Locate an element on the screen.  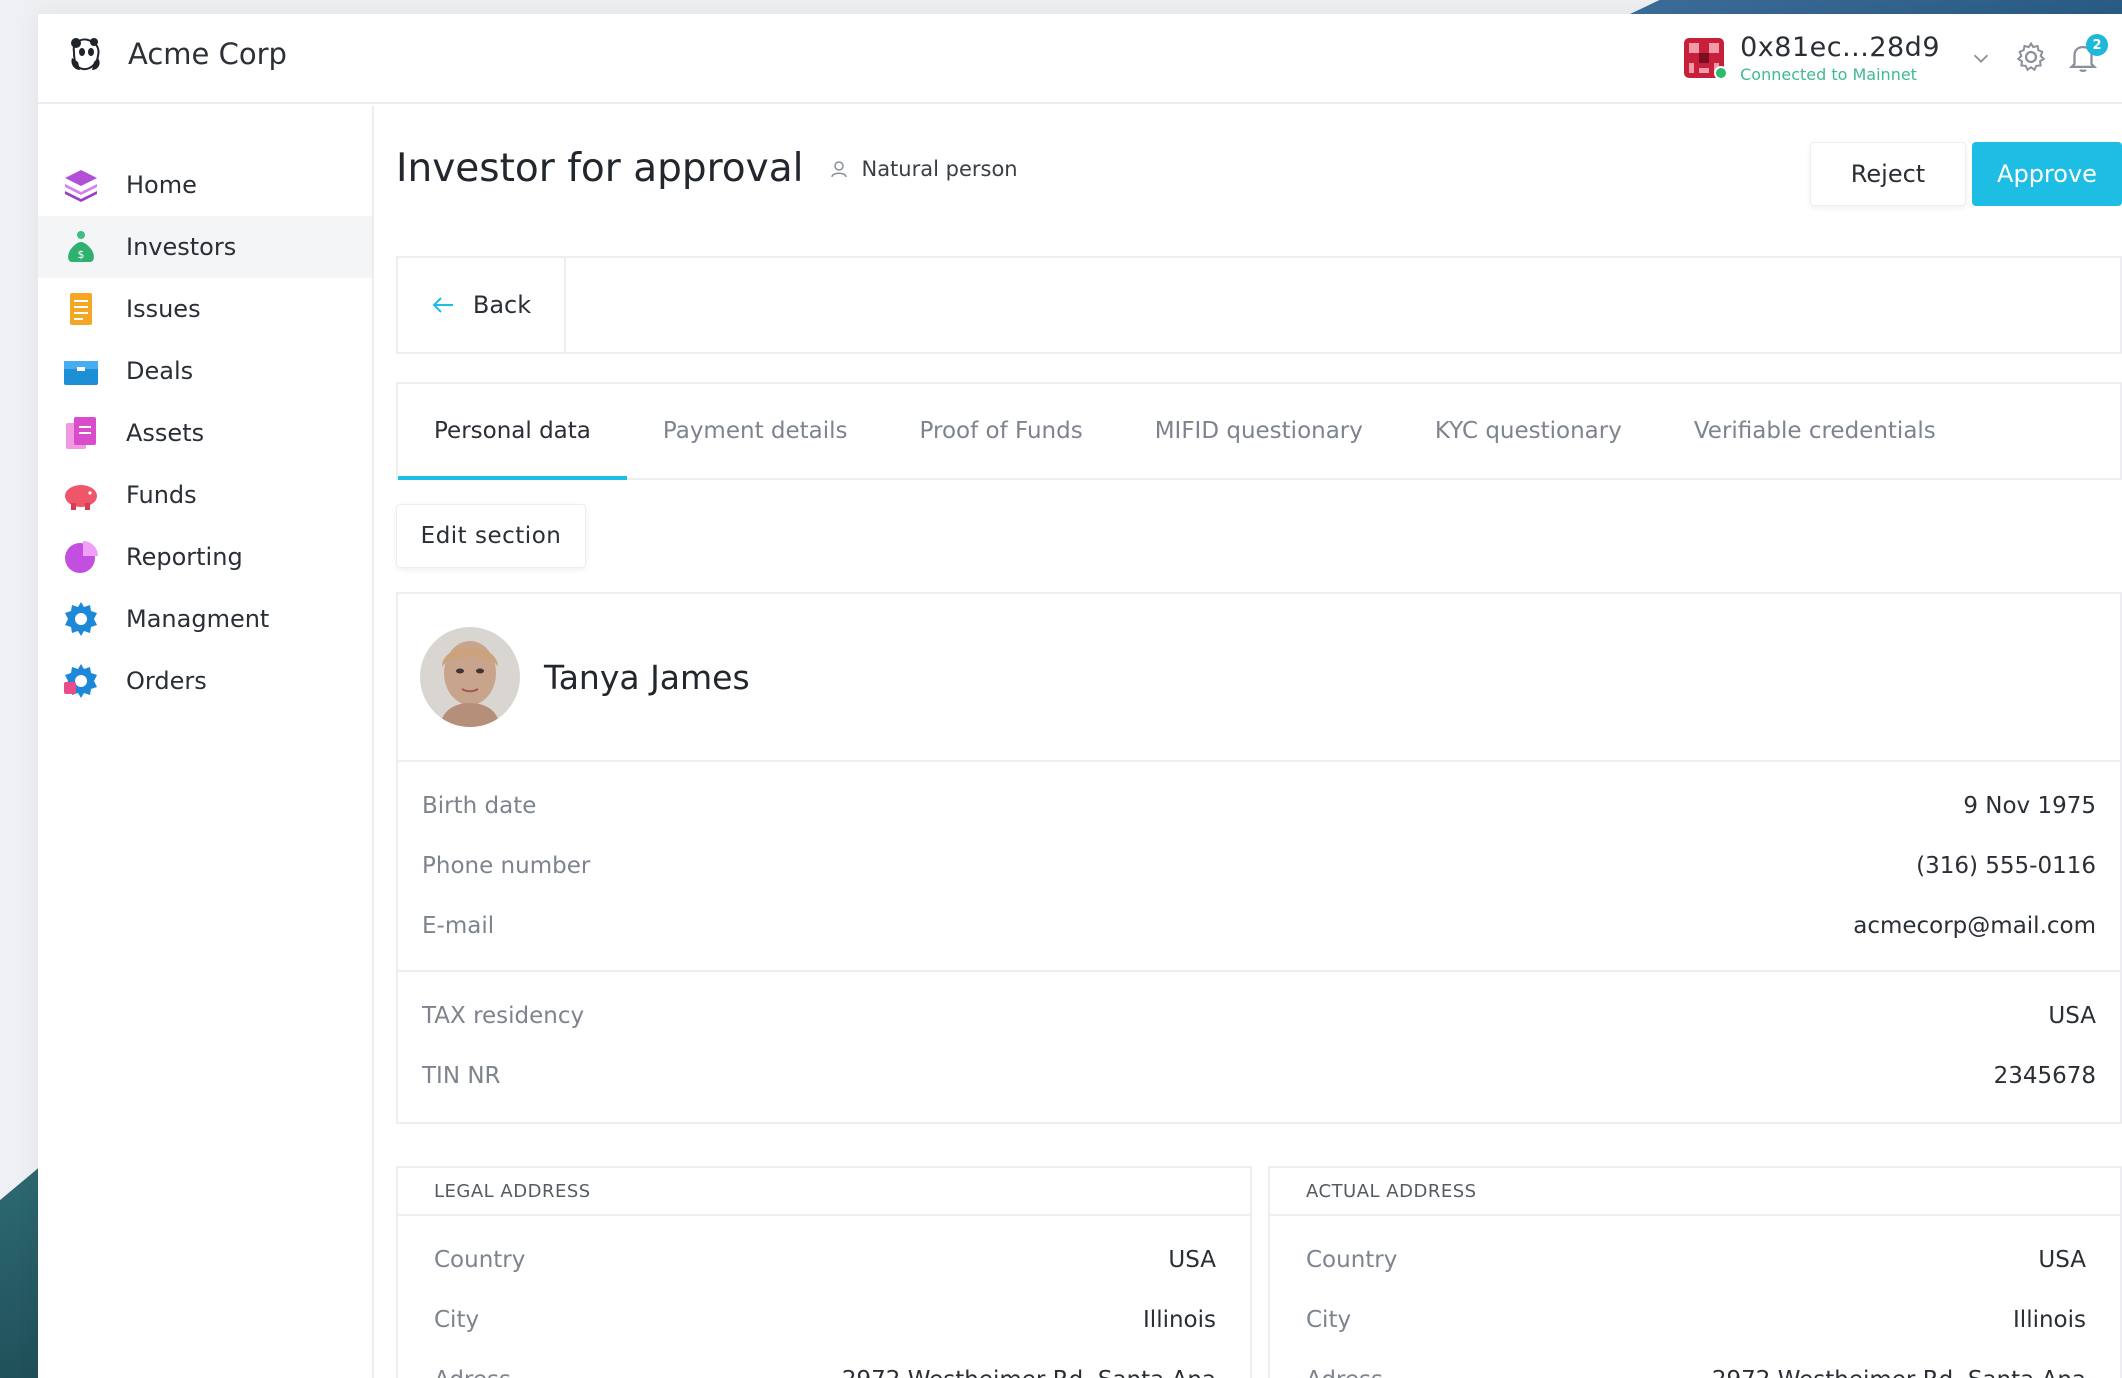
info-value: 9 Nov 1975 is located at coordinates (2029, 806).